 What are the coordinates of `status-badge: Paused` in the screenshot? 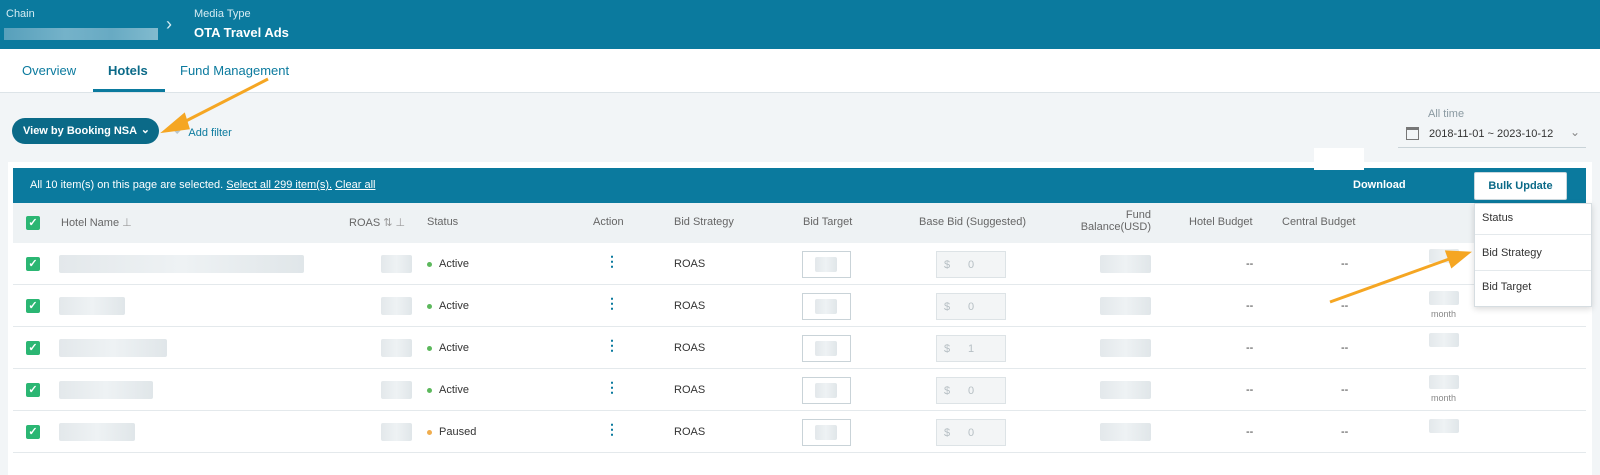 It's located at (451, 432).